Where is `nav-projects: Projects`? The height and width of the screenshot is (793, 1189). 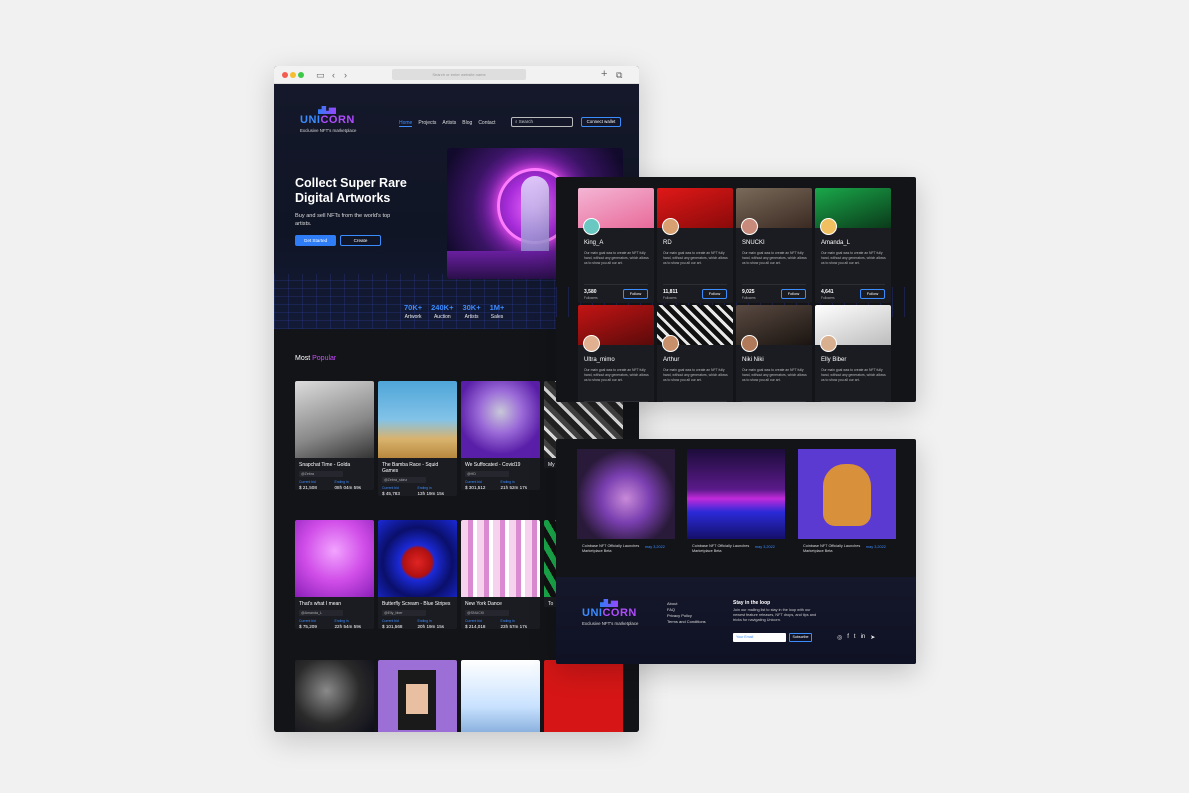 nav-projects: Projects is located at coordinates (427, 123).